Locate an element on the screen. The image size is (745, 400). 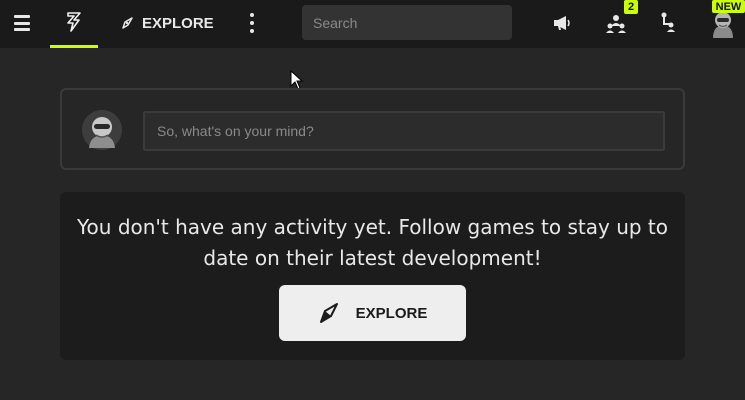
tab-explore: EXPLORE is located at coordinates (167, 23).